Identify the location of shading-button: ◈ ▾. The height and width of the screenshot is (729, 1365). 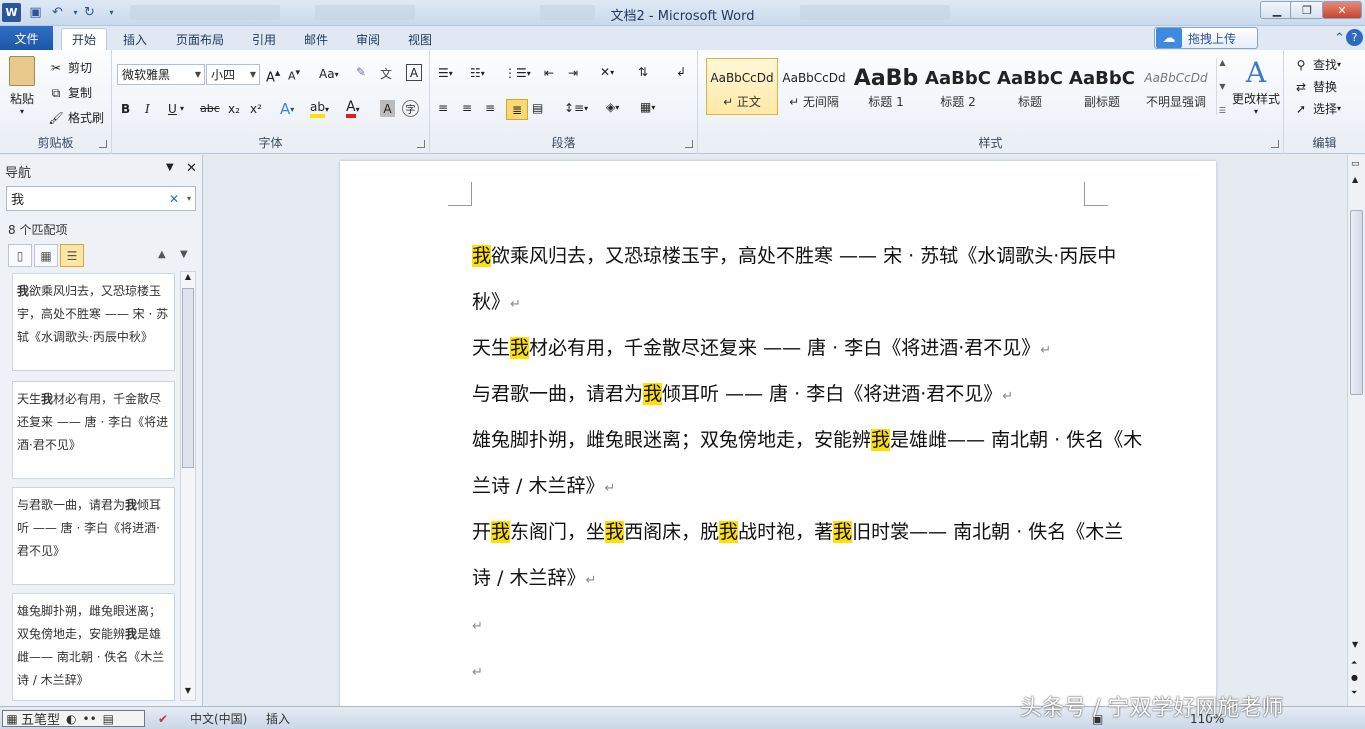
(612, 107).